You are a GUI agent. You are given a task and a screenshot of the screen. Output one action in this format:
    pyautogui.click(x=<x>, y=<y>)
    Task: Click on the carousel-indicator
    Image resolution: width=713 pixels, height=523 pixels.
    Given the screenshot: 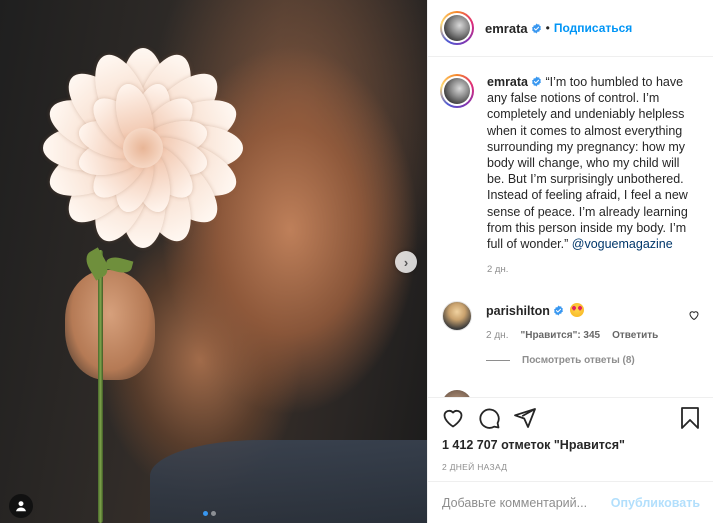 What is the action you would take?
    pyautogui.click(x=209, y=513)
    